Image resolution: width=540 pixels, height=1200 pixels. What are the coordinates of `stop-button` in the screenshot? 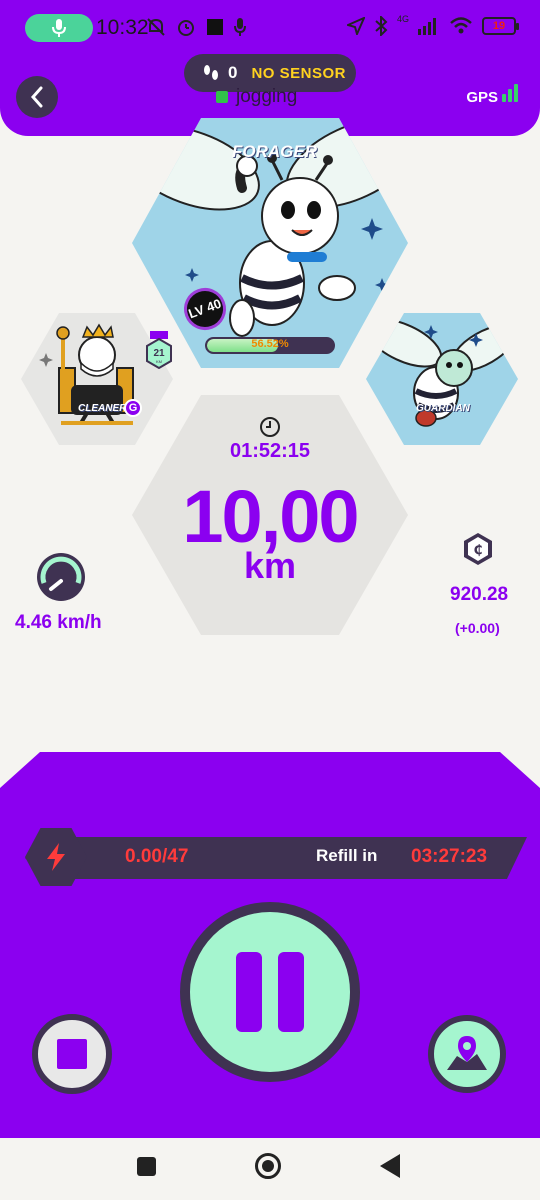 It's located at (72, 1054).